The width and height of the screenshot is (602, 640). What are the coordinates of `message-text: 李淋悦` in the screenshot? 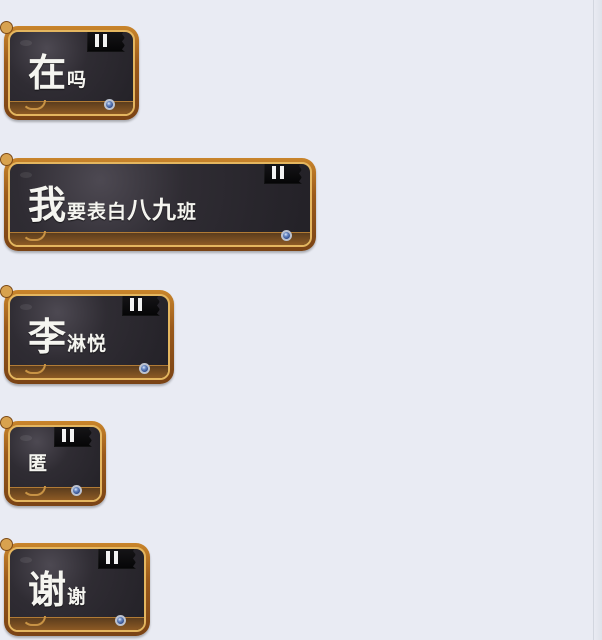 It's located at (67, 337).